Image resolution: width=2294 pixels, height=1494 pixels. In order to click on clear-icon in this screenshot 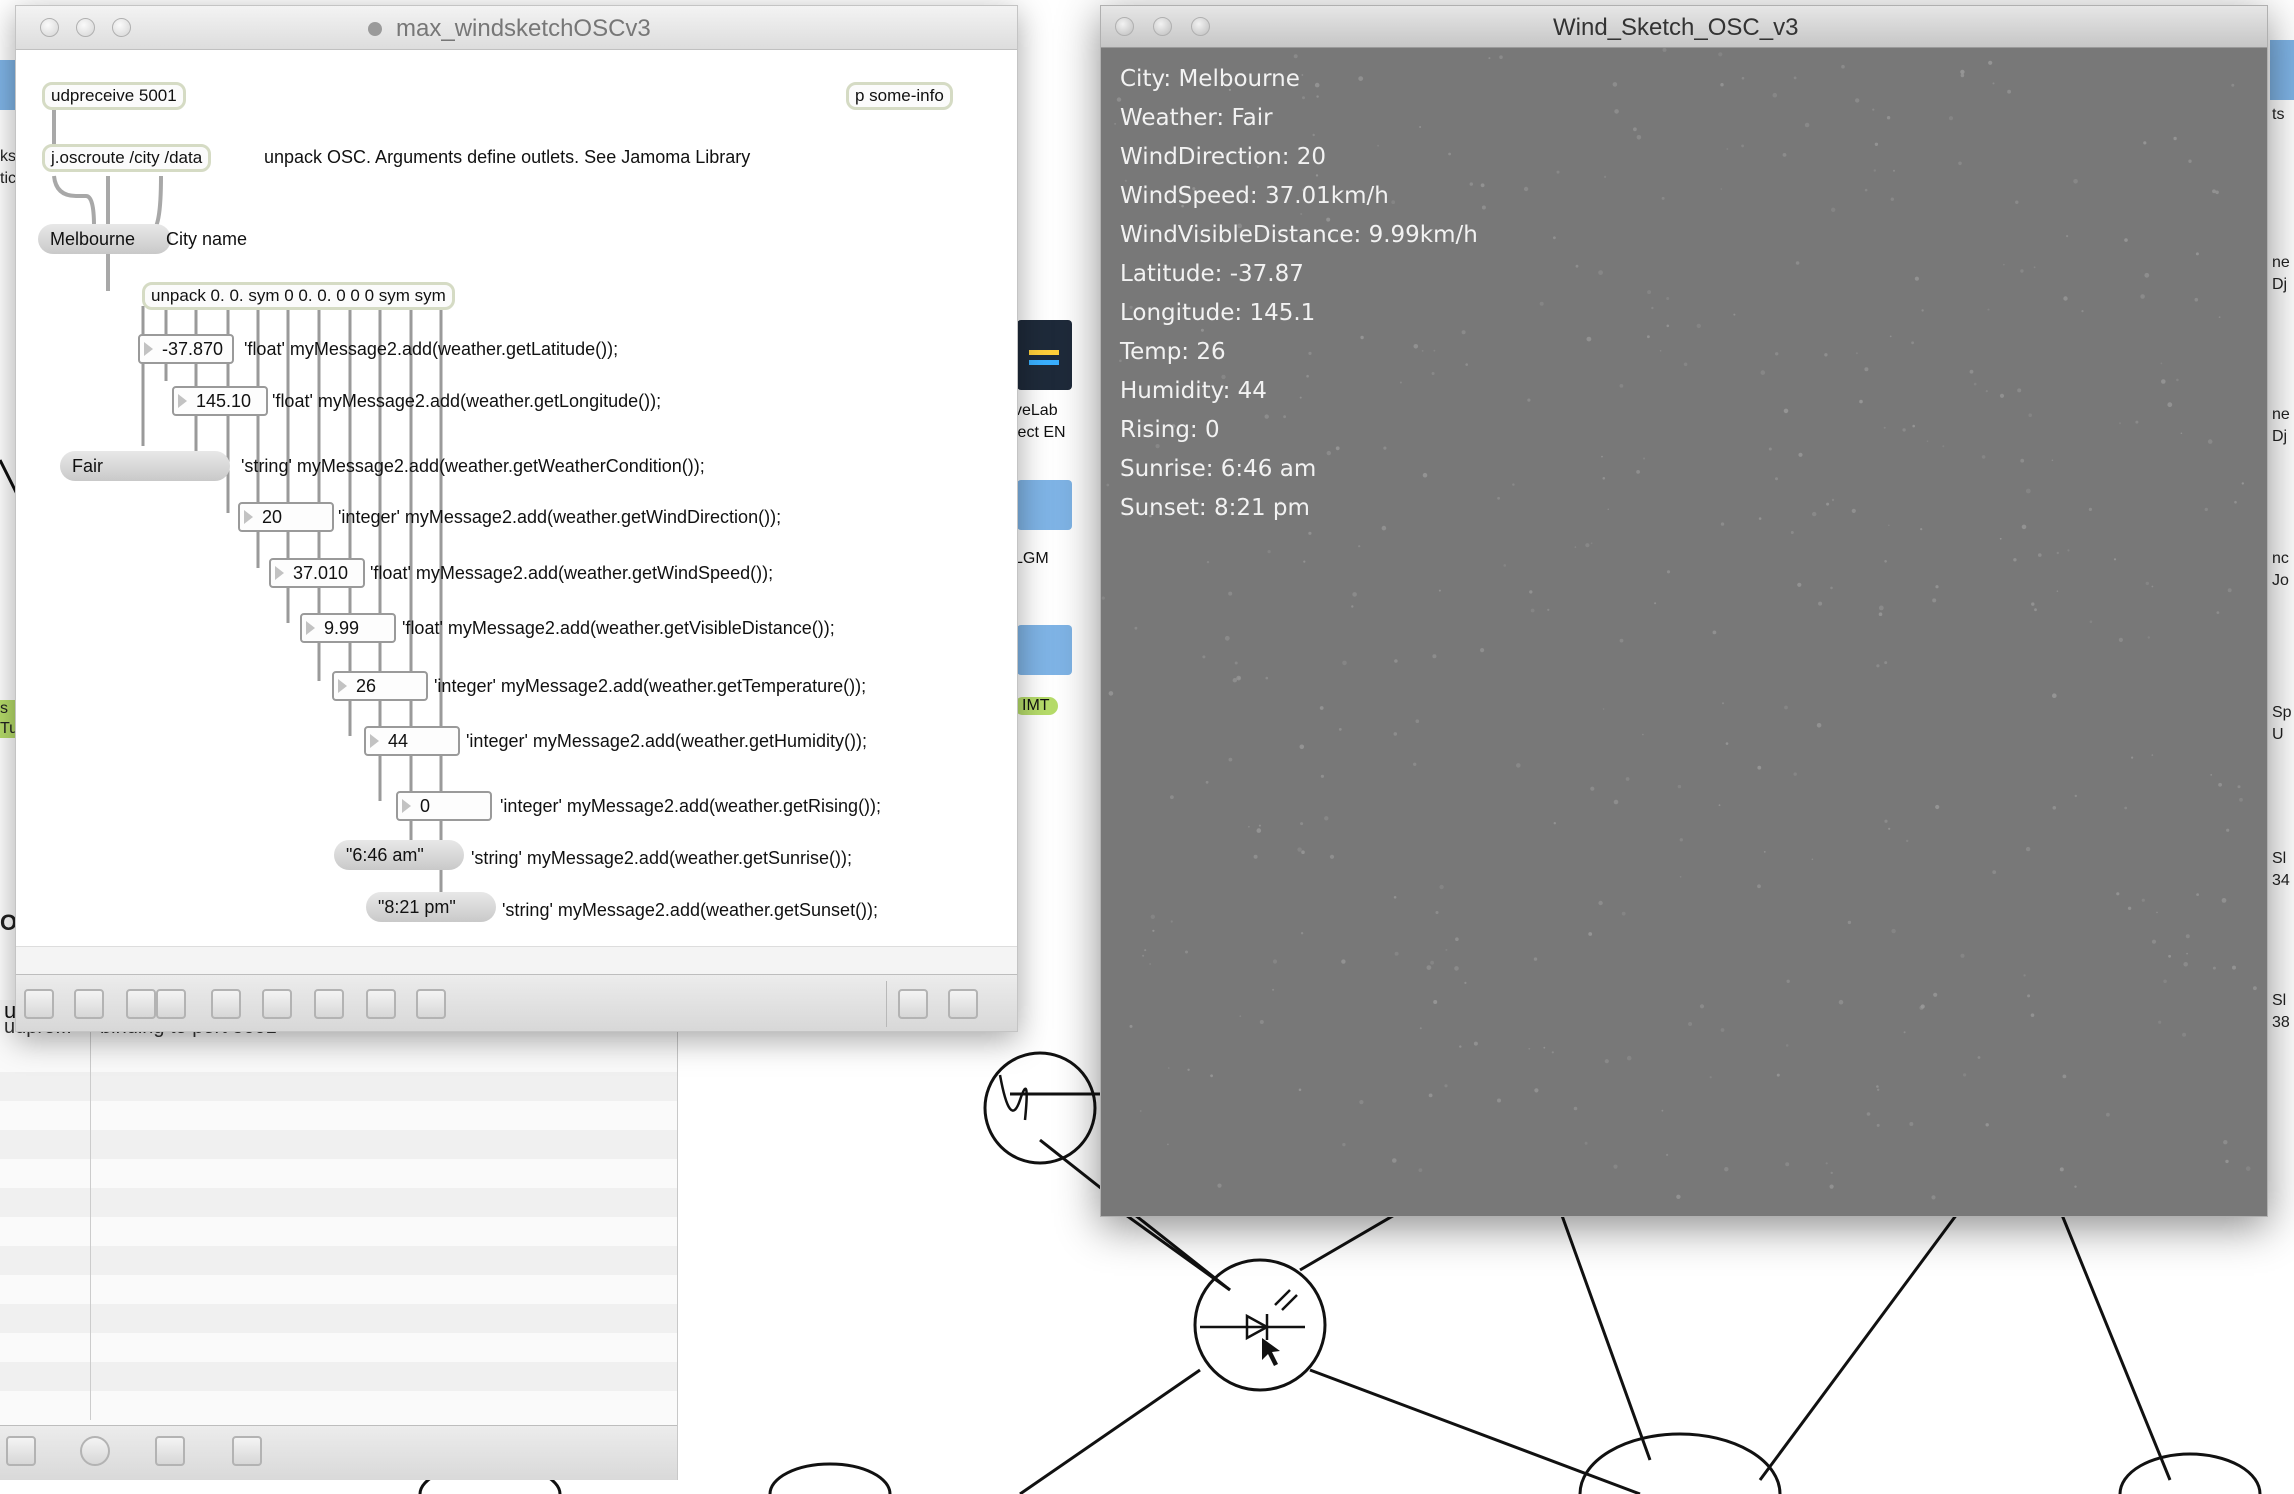, I will do `click(21, 1451)`.